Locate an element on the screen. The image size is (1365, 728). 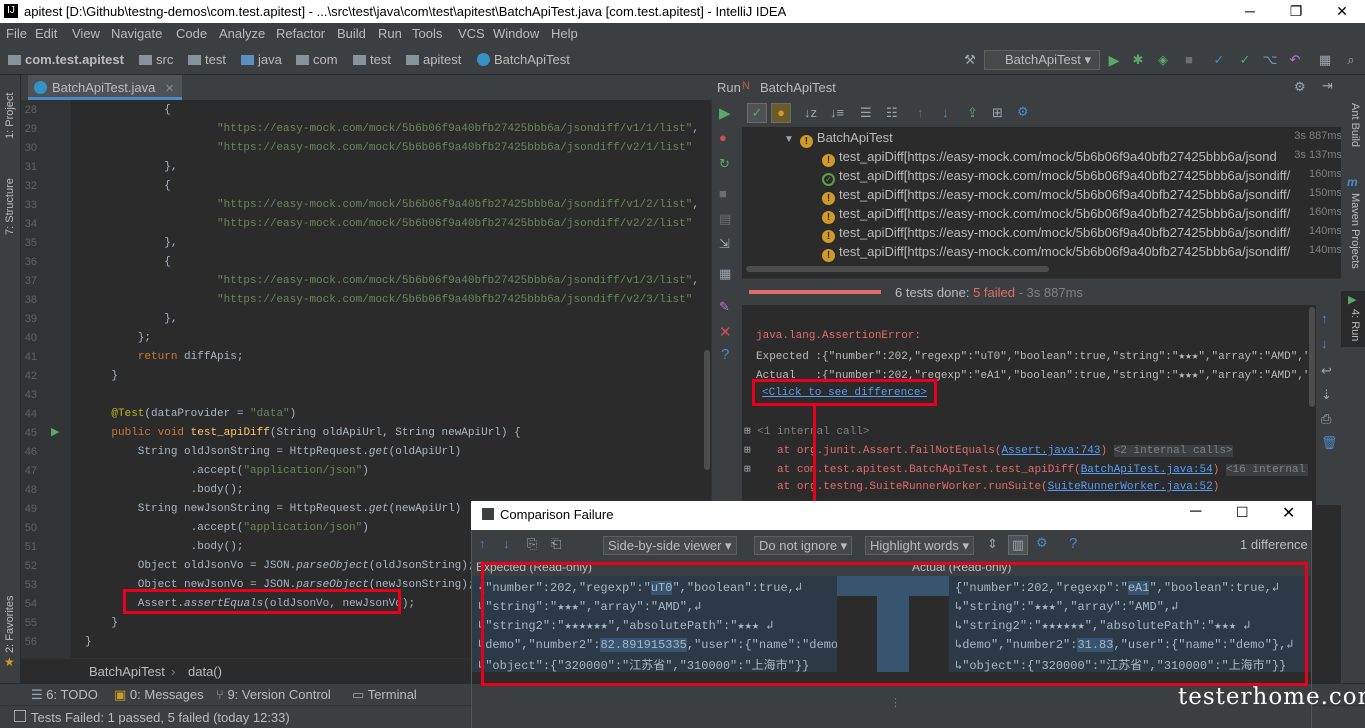
menu-analyze: Analyze is located at coordinates (242, 33).